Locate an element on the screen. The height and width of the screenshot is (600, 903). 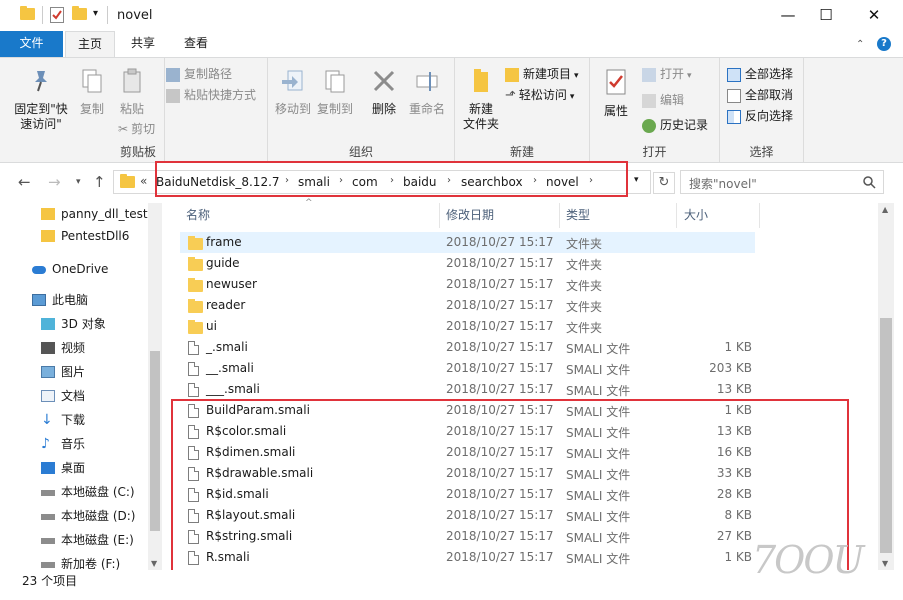
properties-quick-icon is located at coordinates (57, 15).